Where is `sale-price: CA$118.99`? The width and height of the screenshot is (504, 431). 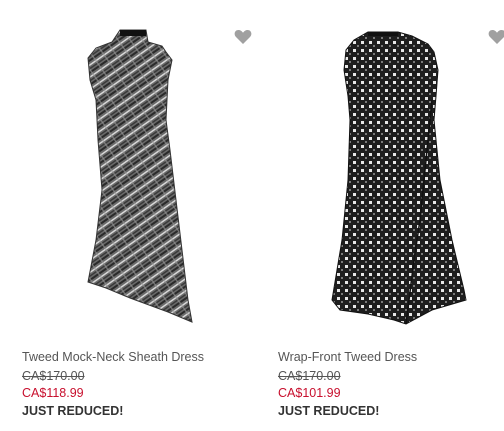 sale-price: CA$118.99 is located at coordinates (53, 393).